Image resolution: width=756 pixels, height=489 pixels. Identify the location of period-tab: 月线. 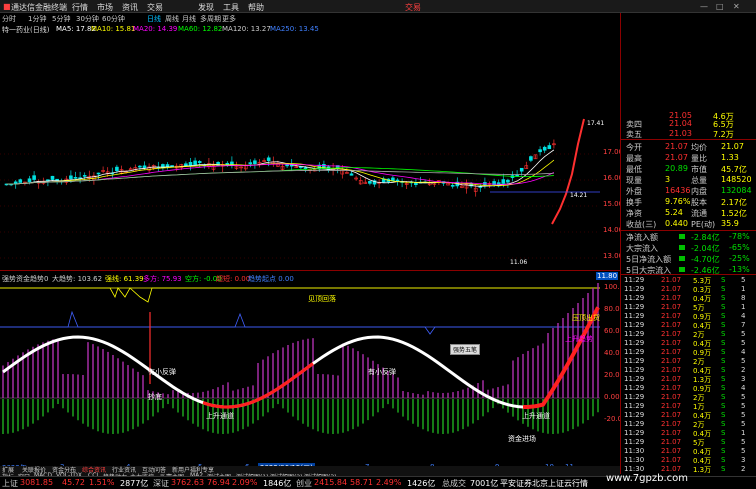
(189, 19).